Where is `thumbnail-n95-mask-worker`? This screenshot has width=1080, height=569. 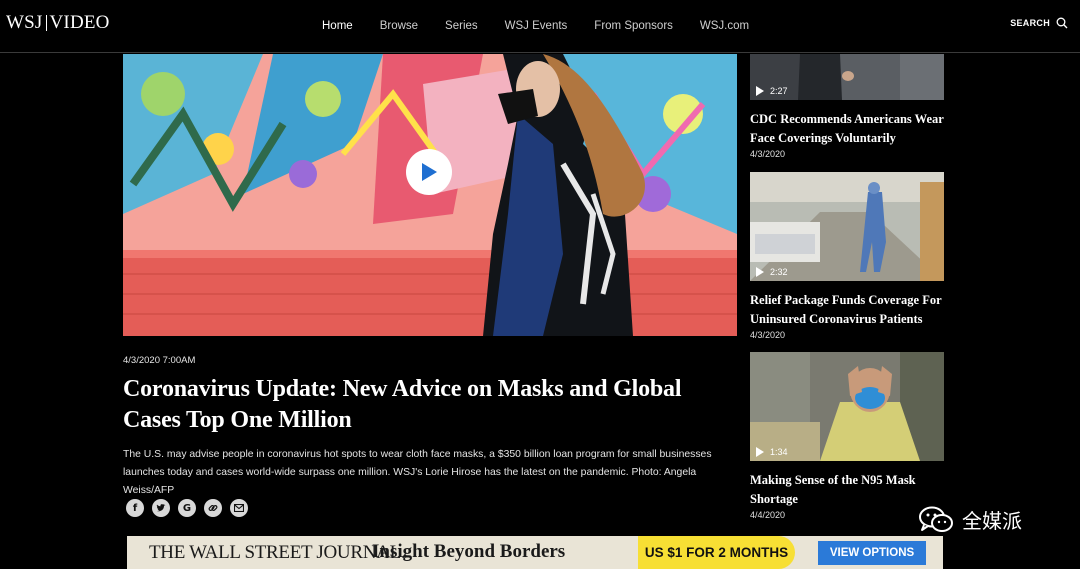 thumbnail-n95-mask-worker is located at coordinates (847, 406).